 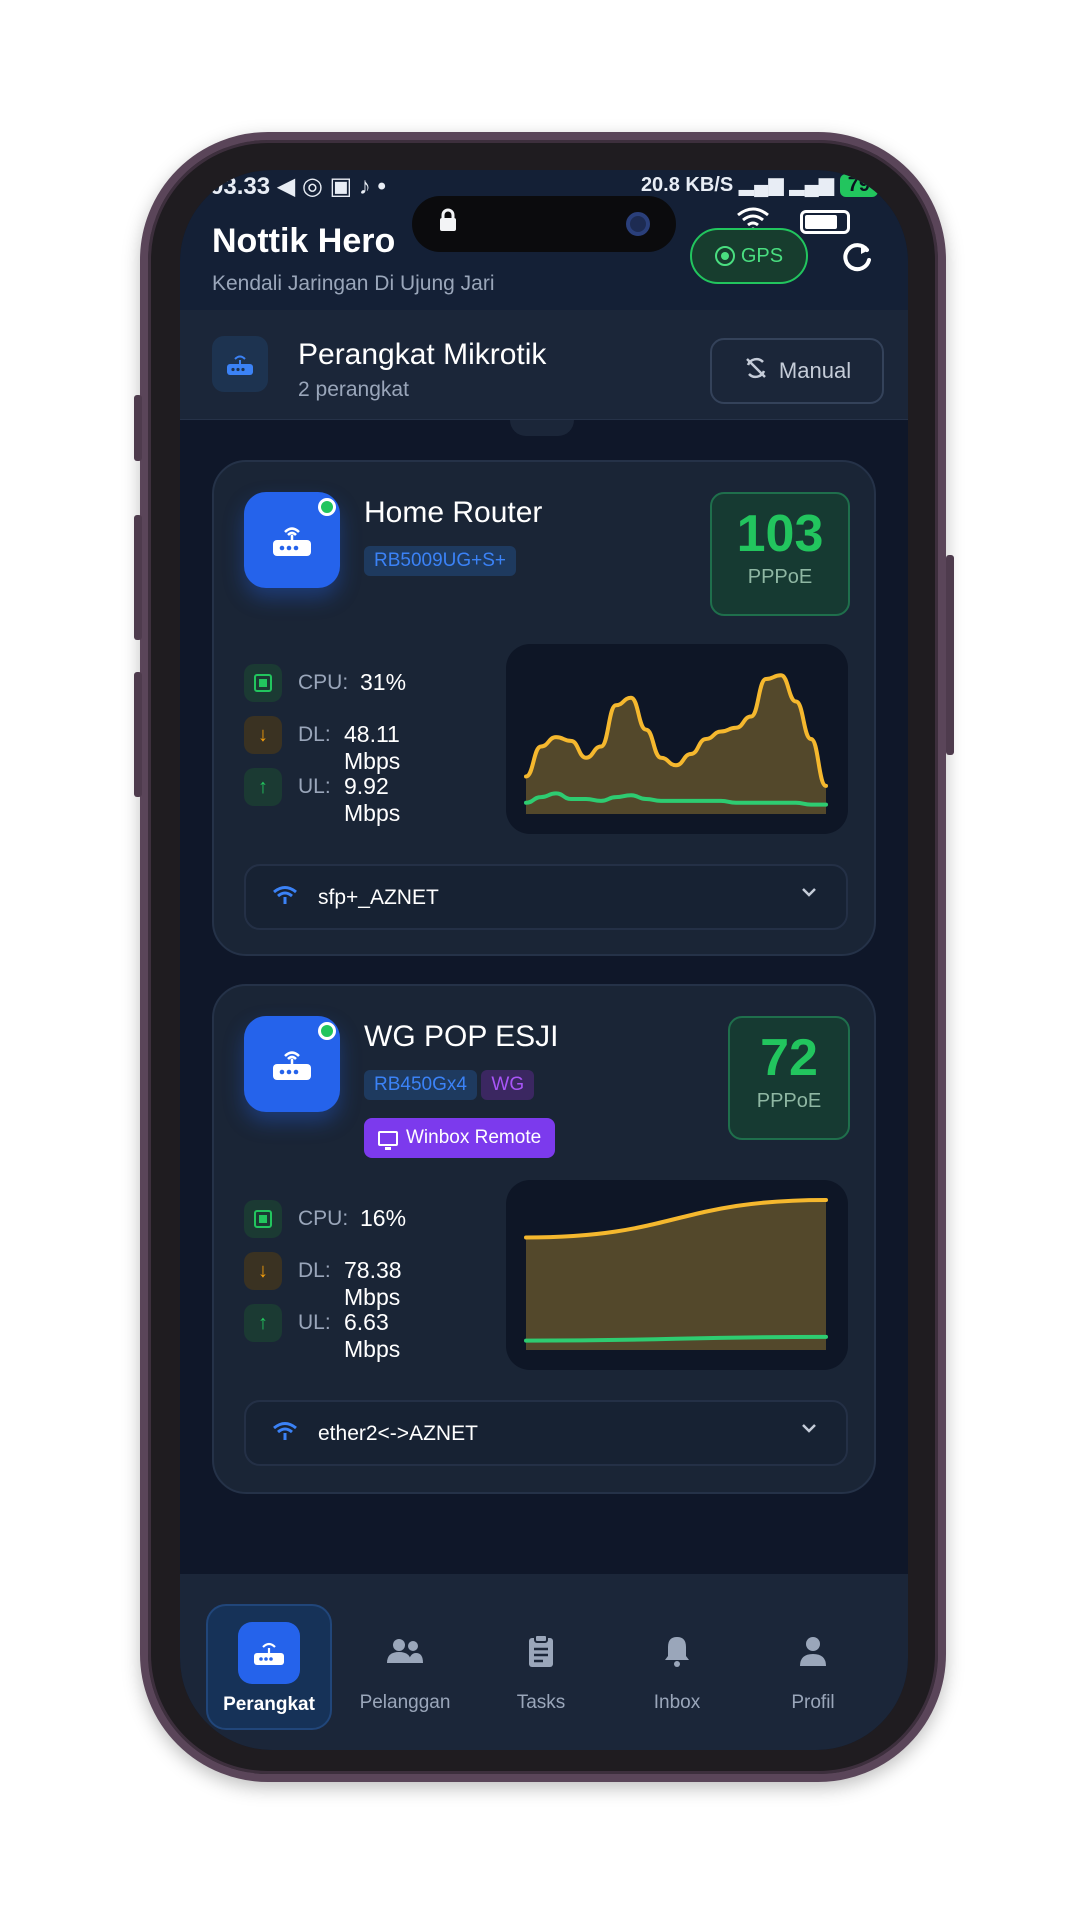 I want to click on nav-item-profil: Profil, so click(x=813, y=1667).